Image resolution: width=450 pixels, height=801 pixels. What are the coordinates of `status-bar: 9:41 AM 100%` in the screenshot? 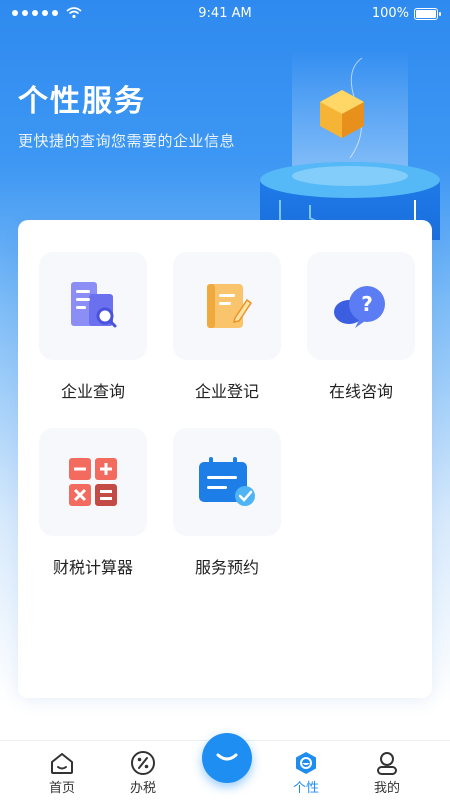 It's located at (225, 14).